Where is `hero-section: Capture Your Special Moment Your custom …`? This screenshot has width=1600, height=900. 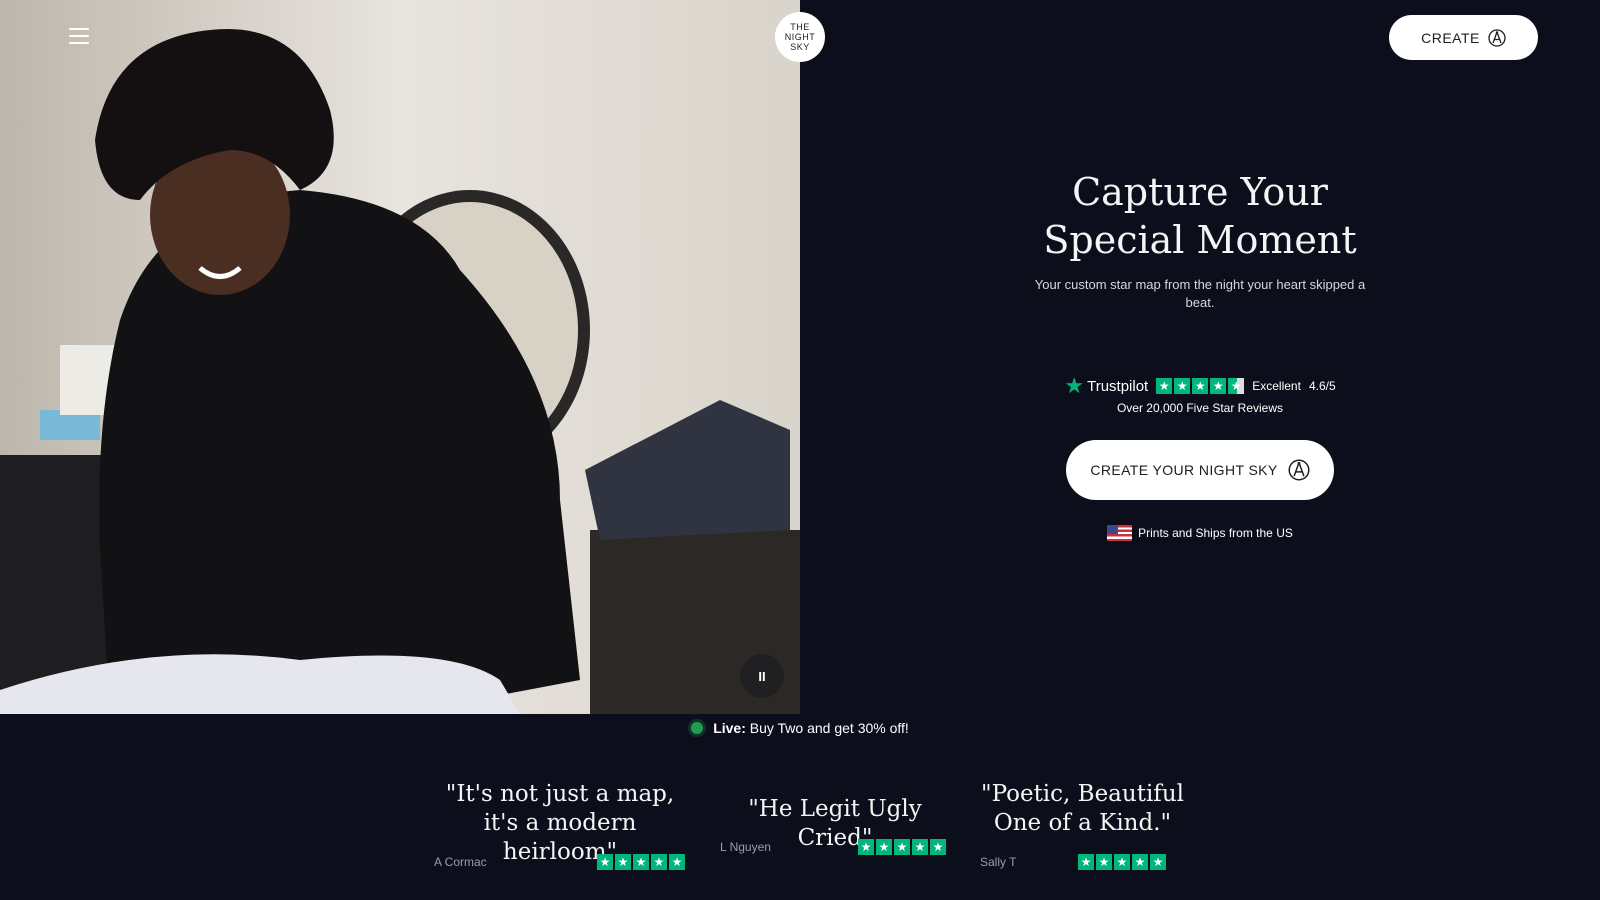 hero-section: Capture Your Special Moment Your custom … is located at coordinates (1200, 240).